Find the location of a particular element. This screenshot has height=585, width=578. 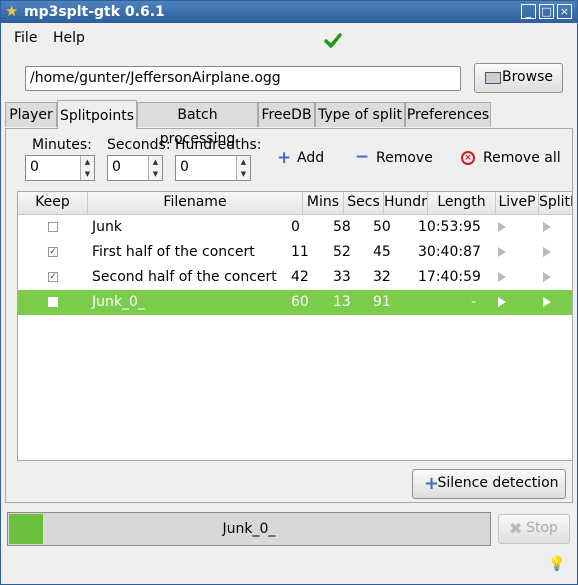

cell-filename: Junk is located at coordinates (107, 227).